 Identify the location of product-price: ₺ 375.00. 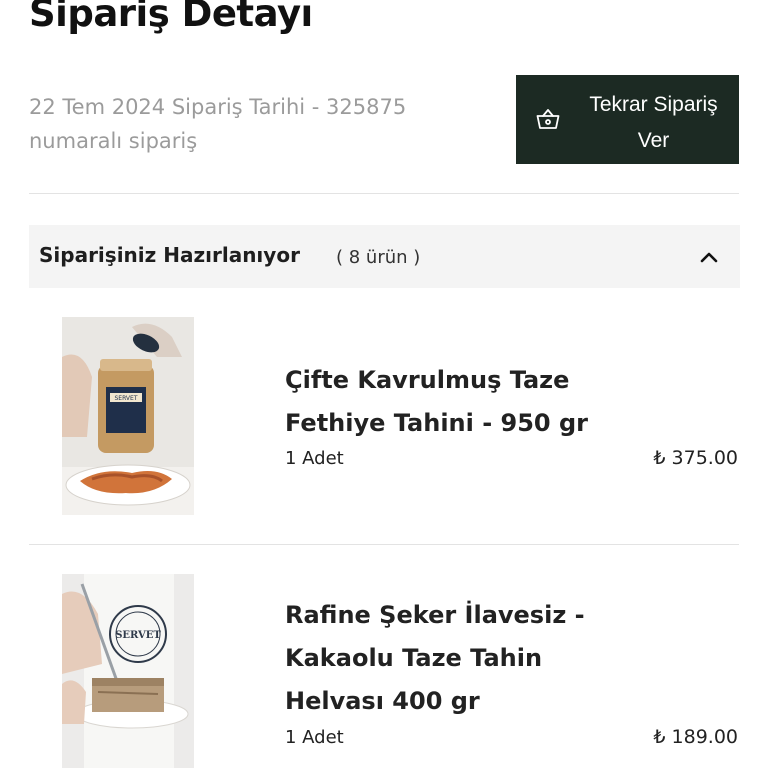
(695, 458).